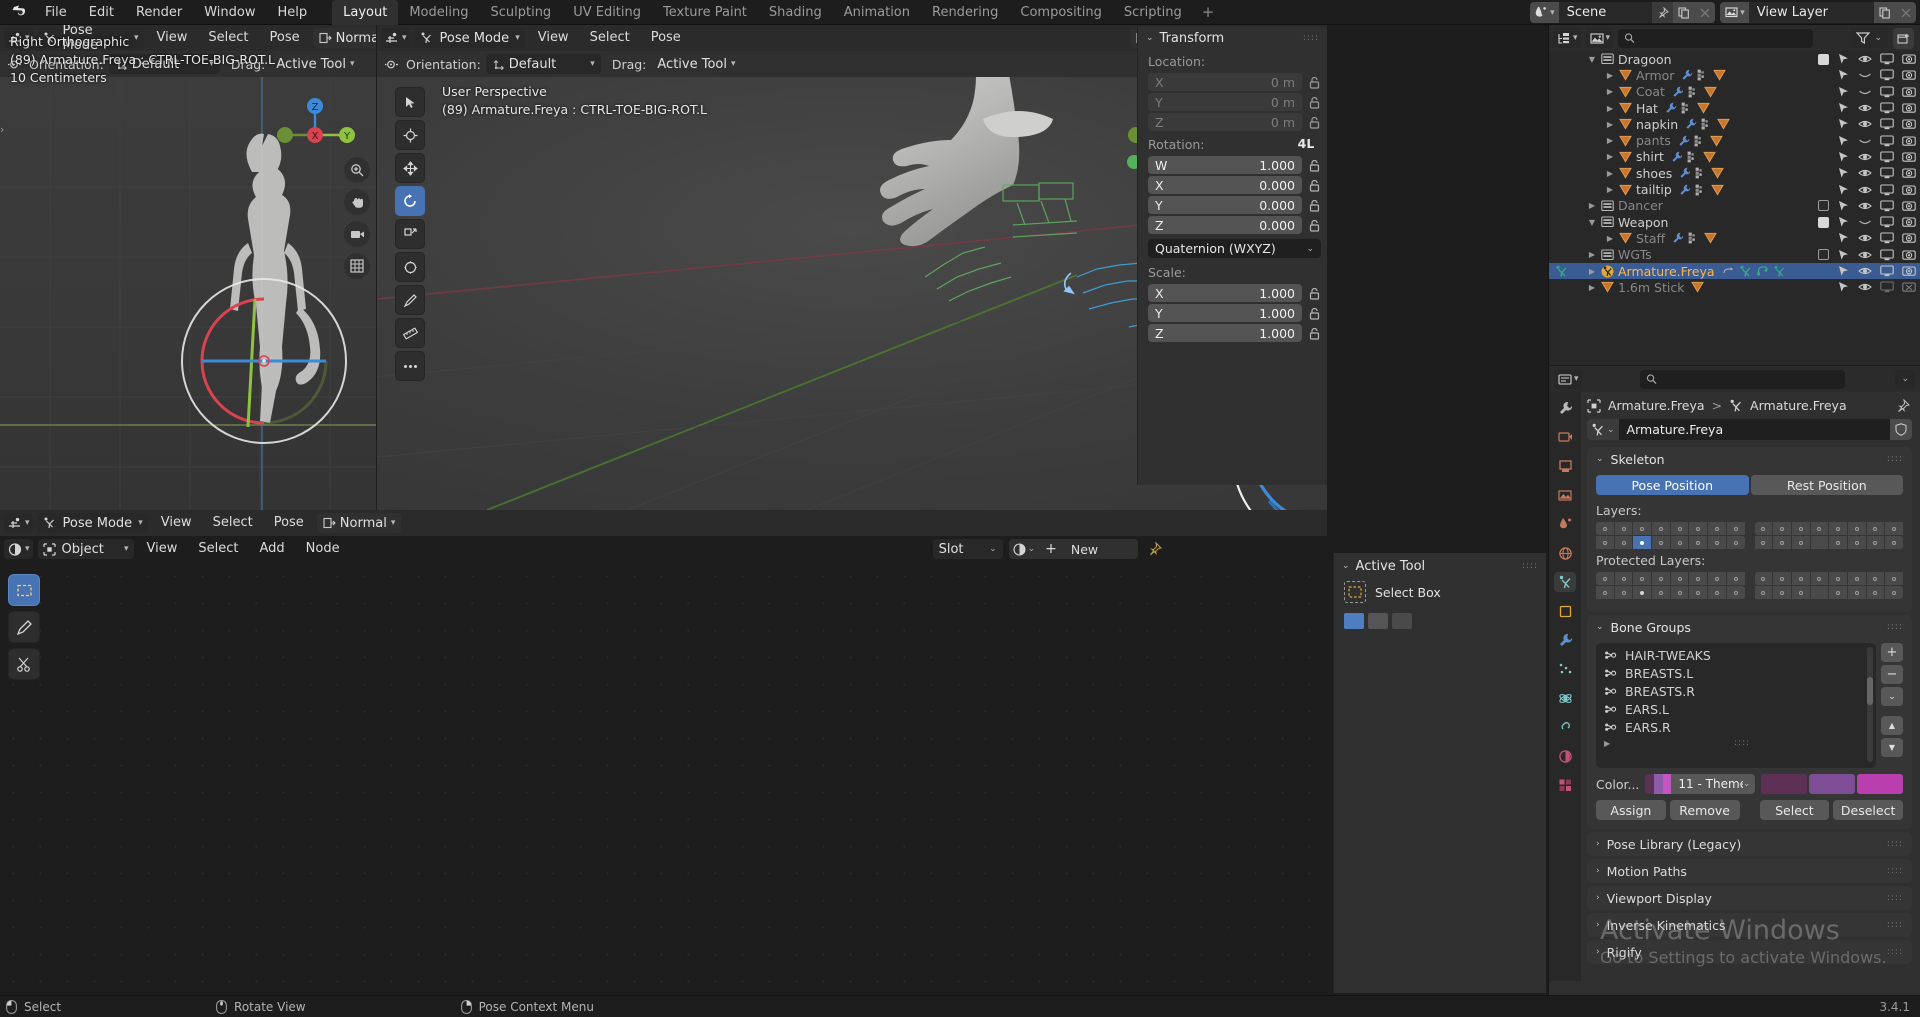  I want to click on outliner-row-shirt: ▶ shirt, so click(1734, 157).